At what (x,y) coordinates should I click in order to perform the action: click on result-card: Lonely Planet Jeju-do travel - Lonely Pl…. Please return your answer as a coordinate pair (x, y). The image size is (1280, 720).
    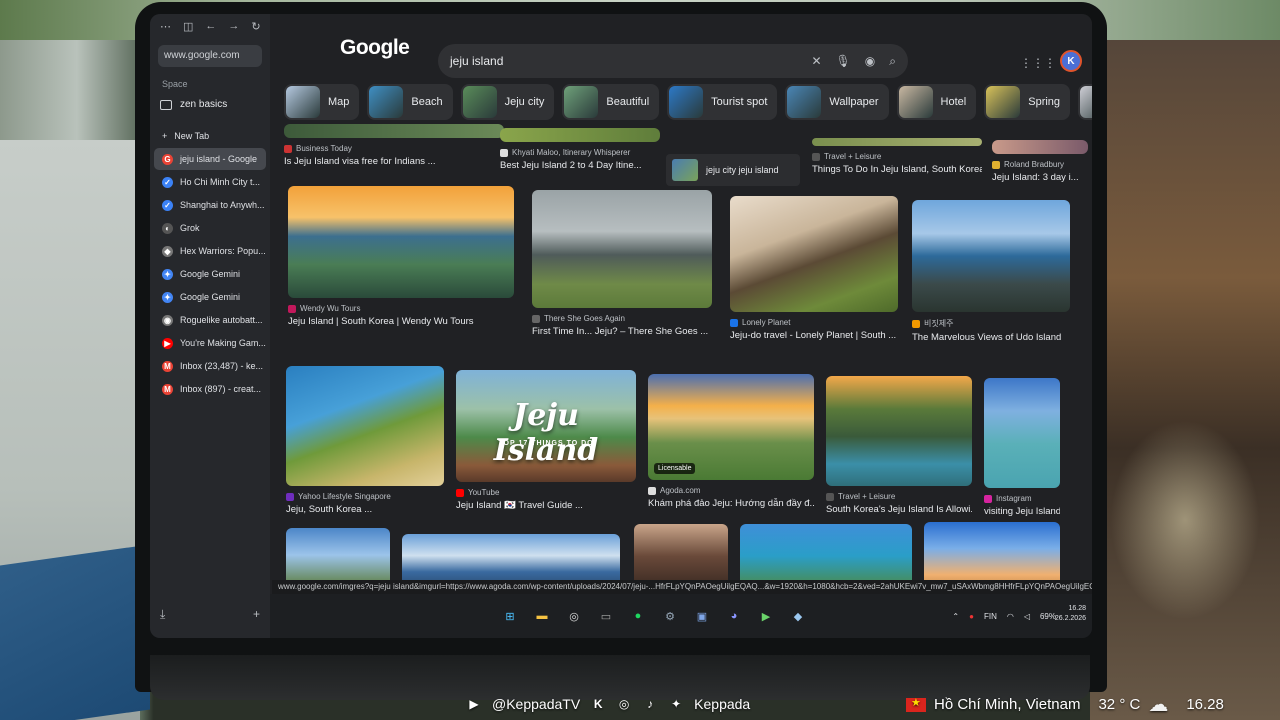
    Looking at the image, I should click on (814, 268).